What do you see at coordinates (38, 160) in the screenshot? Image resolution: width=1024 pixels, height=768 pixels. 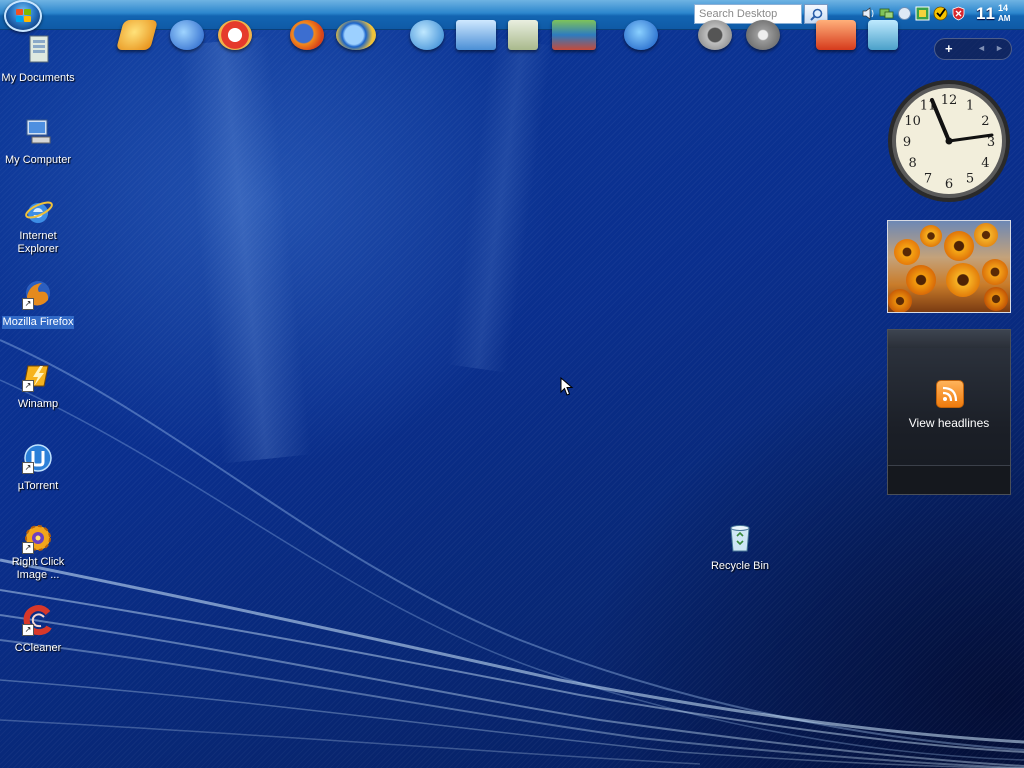 I see `desktop-icon-label: My Computer` at bounding box center [38, 160].